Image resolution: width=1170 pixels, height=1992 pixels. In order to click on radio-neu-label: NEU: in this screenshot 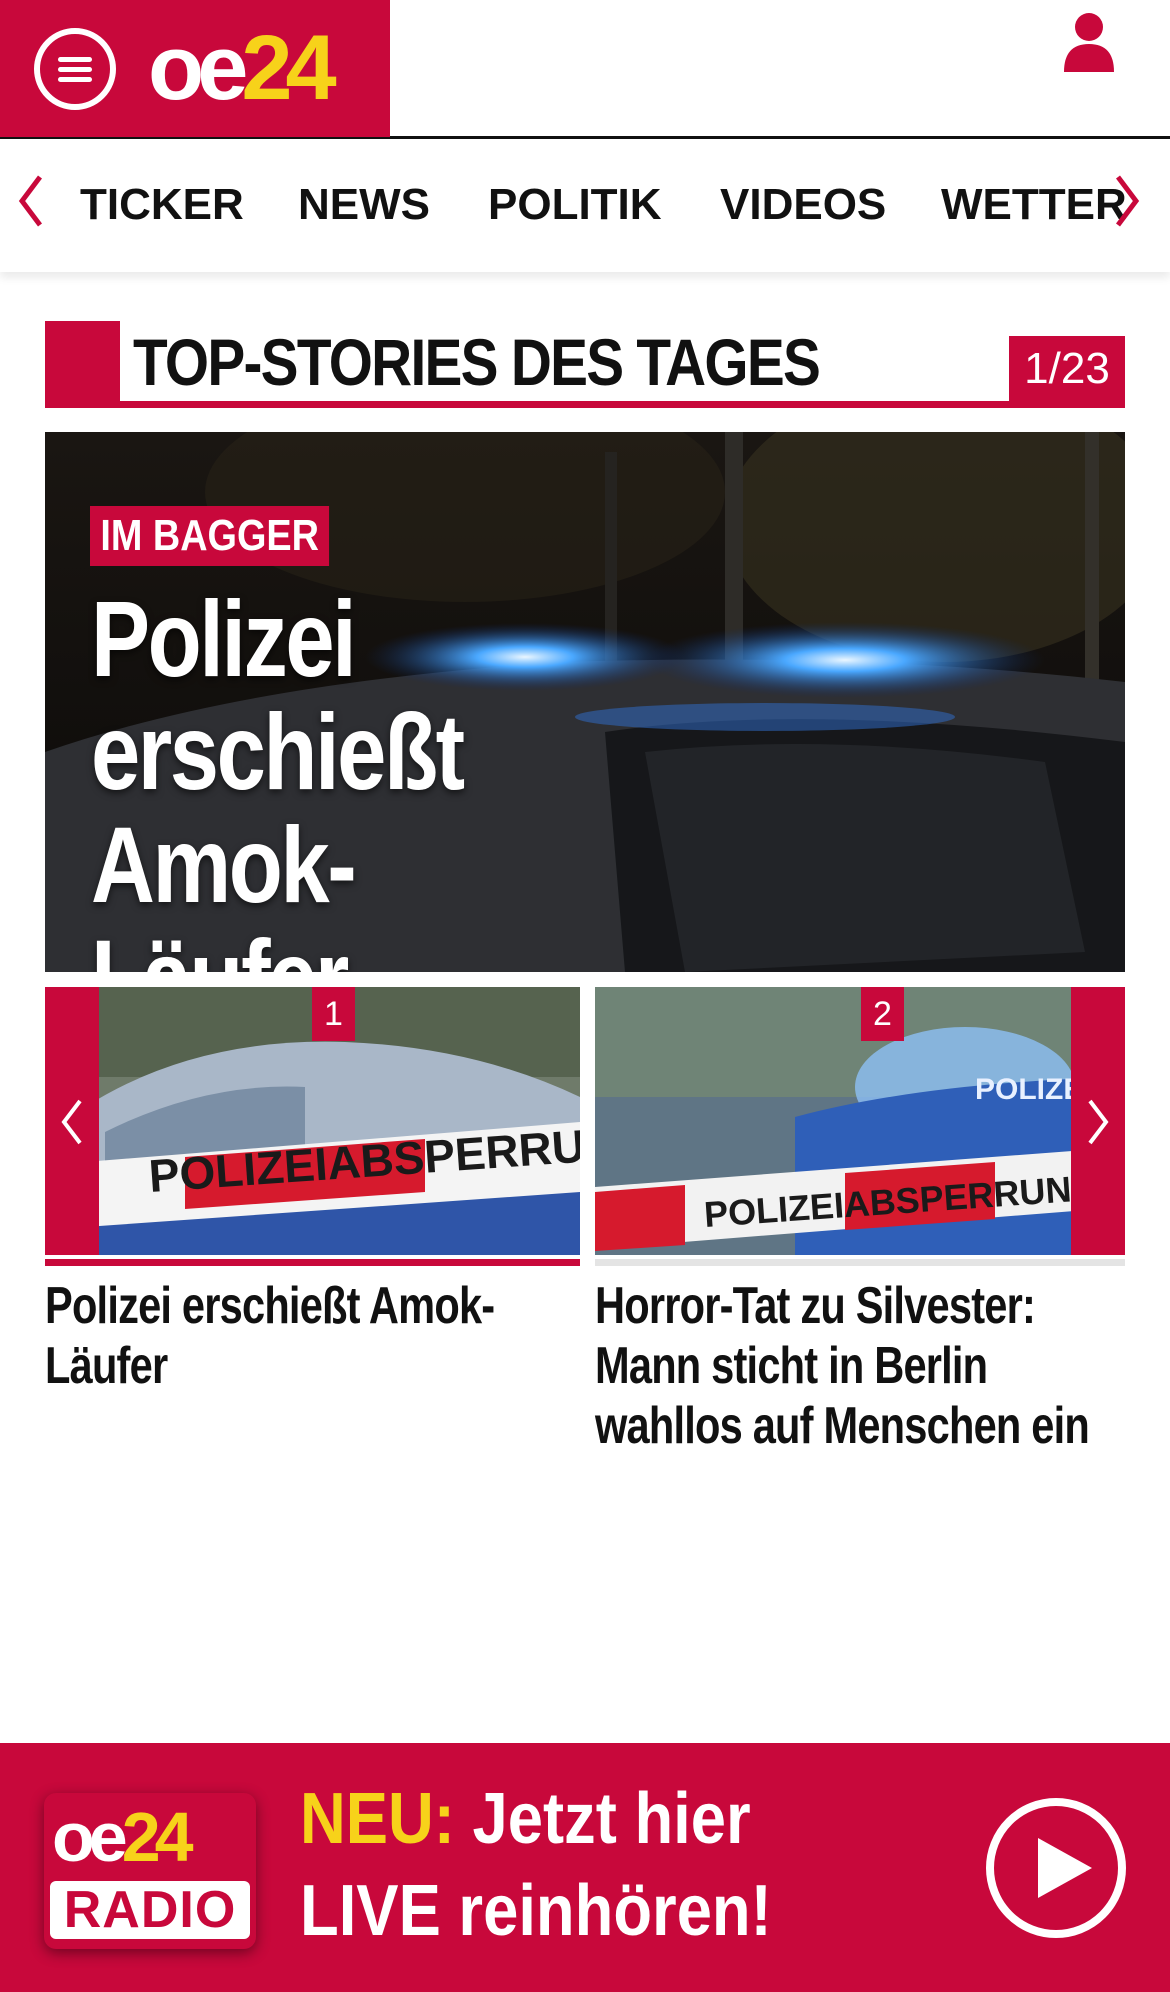, I will do `click(377, 1819)`.